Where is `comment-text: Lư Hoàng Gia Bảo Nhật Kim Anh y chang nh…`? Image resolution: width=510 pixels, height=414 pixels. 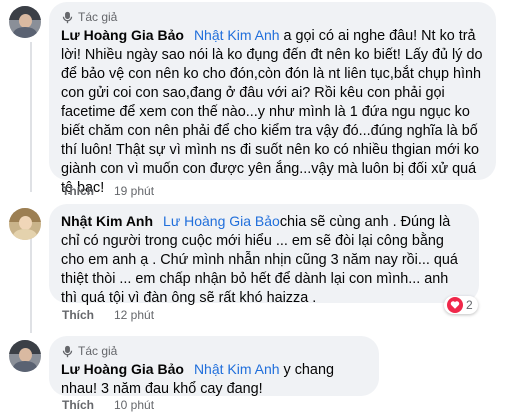 comment-text: Lư Hoàng Gia Bảo Nhật Kim Anh y chang nh… is located at coordinates (214, 379).